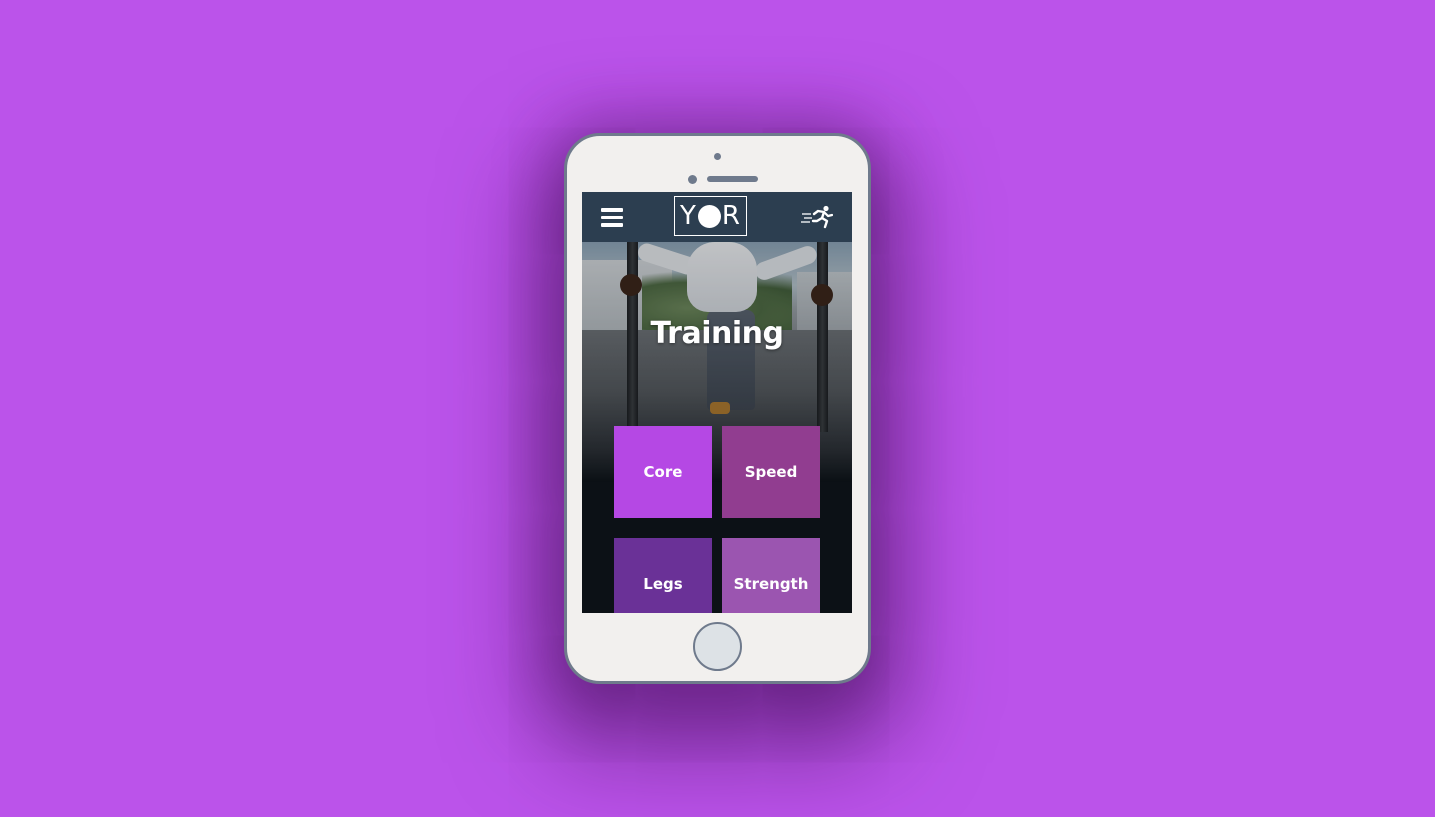 This screenshot has height=817, width=1435. I want to click on category-label: Strength, so click(771, 584).